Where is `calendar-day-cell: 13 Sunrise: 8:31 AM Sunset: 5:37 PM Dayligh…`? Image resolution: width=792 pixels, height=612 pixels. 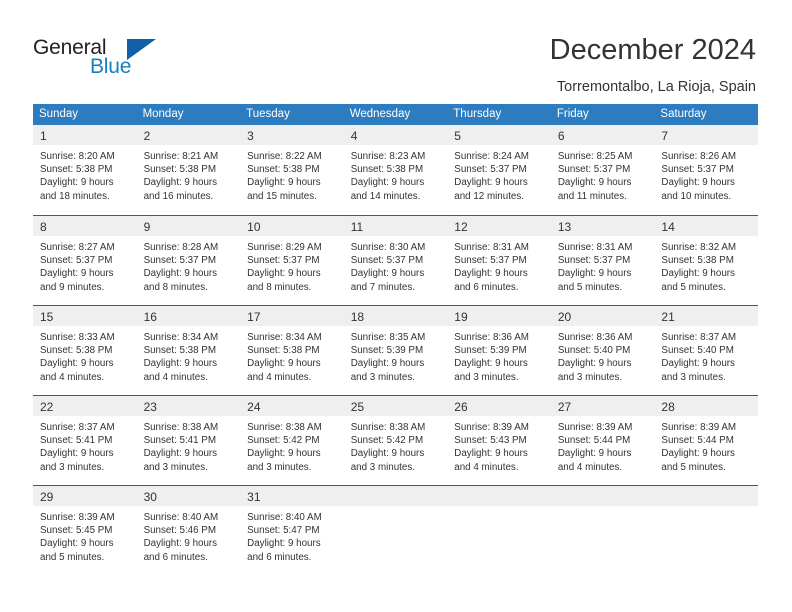
calendar-day-cell: 13 Sunrise: 8:31 AM Sunset: 5:37 PM Dayligh… is located at coordinates (602, 260).